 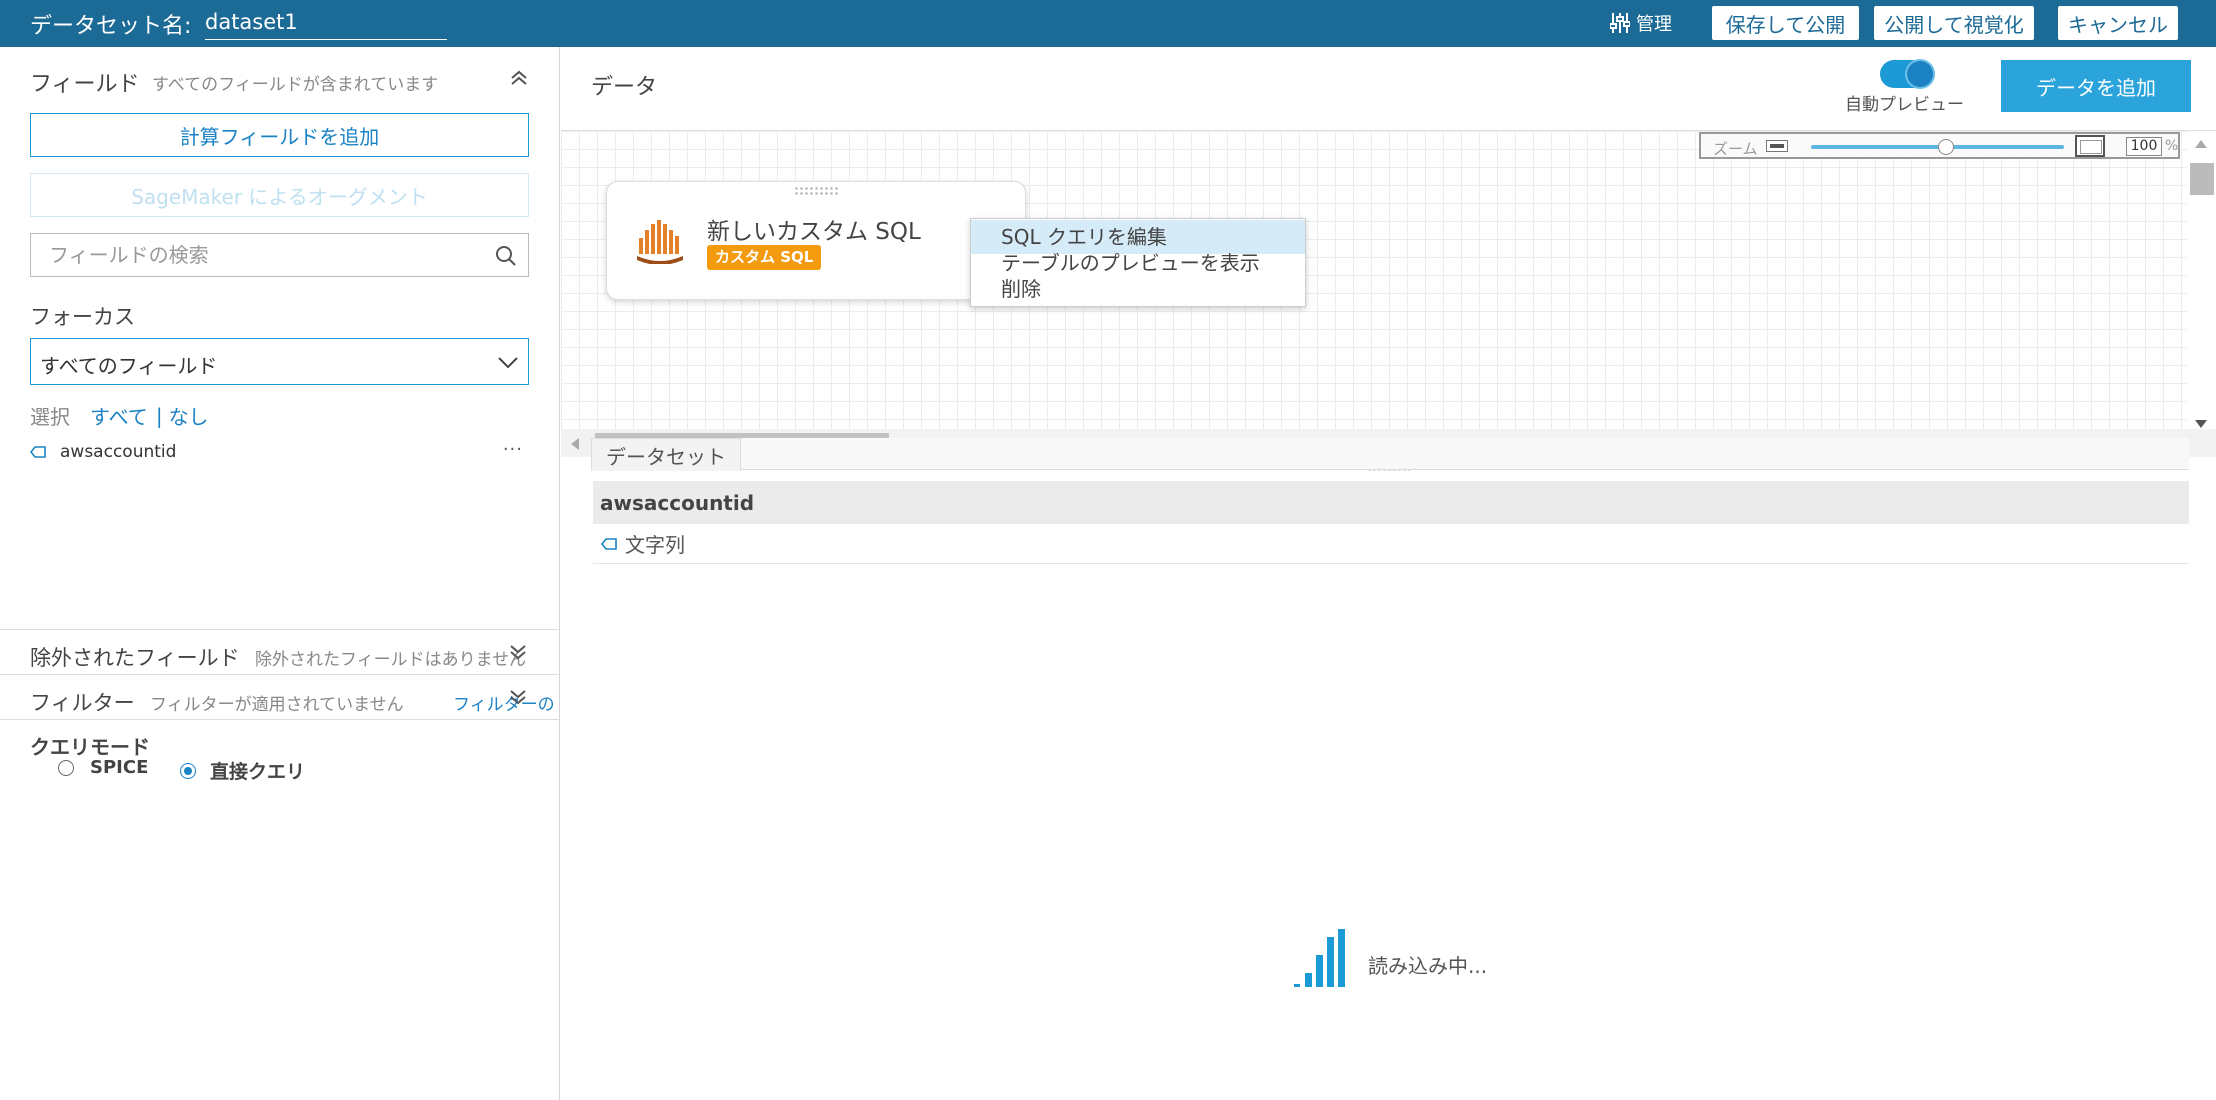 What do you see at coordinates (1654, 24) in the screenshot?
I see `manage-label: 管理` at bounding box center [1654, 24].